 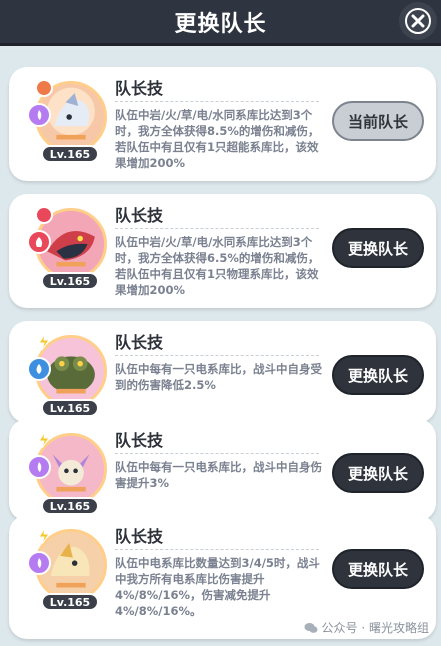 I want to click on current-leader-button: 当前队长, so click(x=378, y=121).